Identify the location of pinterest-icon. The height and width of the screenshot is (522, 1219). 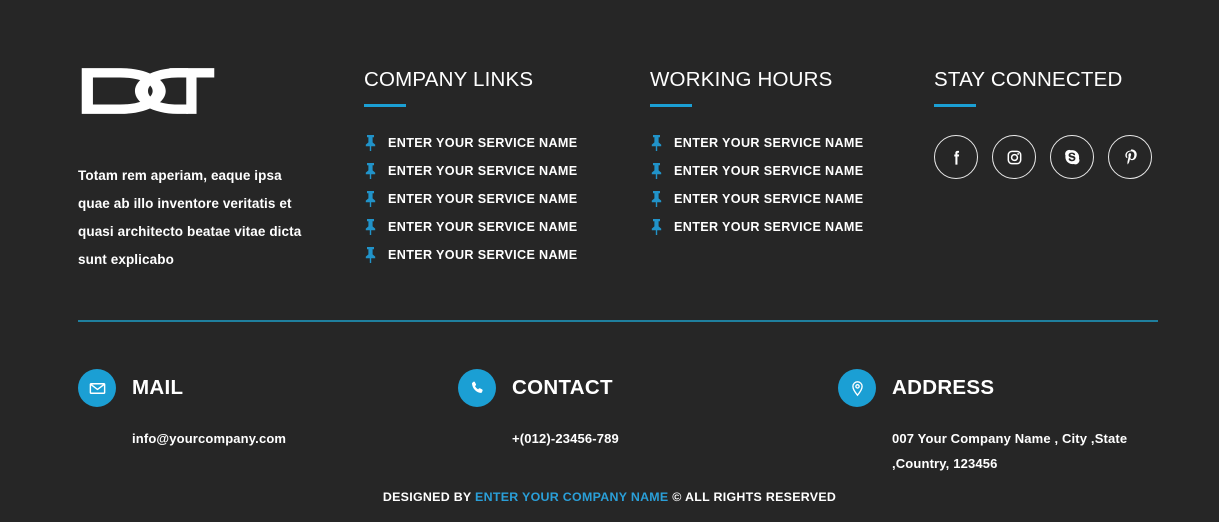
(1130, 157).